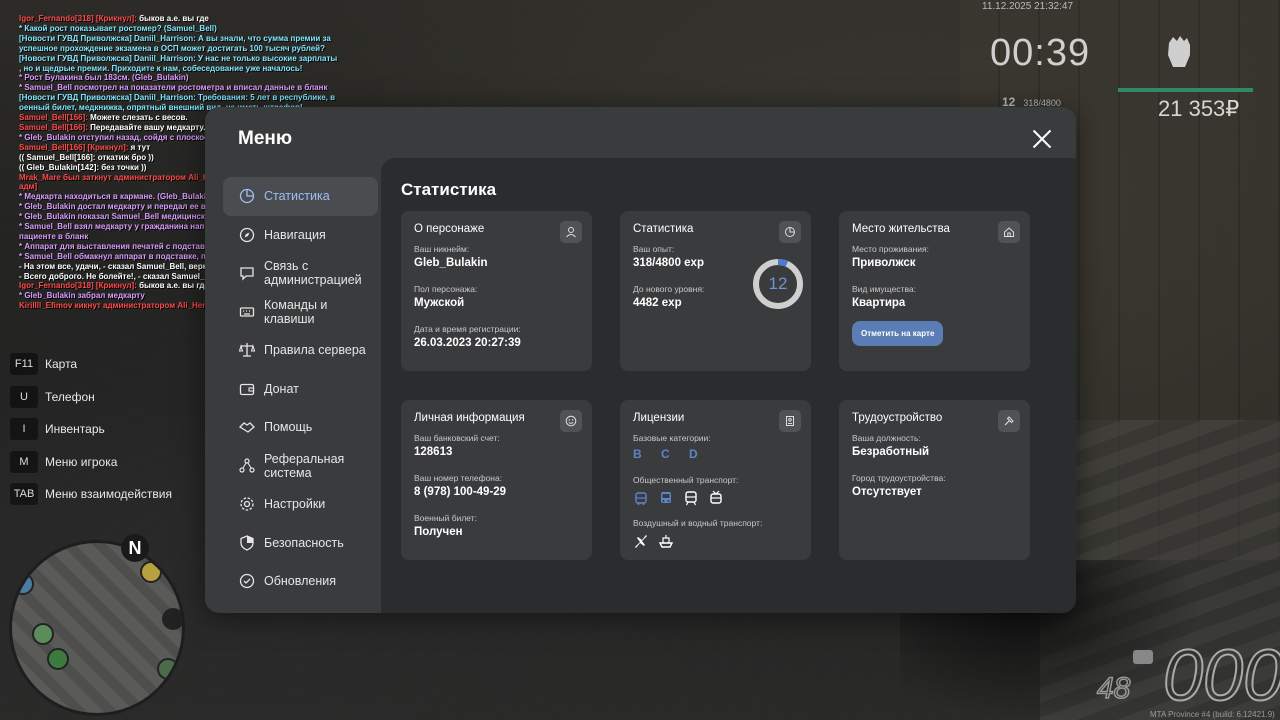  Describe the element at coordinates (247, 543) in the screenshot. I see `shield-icon` at that location.